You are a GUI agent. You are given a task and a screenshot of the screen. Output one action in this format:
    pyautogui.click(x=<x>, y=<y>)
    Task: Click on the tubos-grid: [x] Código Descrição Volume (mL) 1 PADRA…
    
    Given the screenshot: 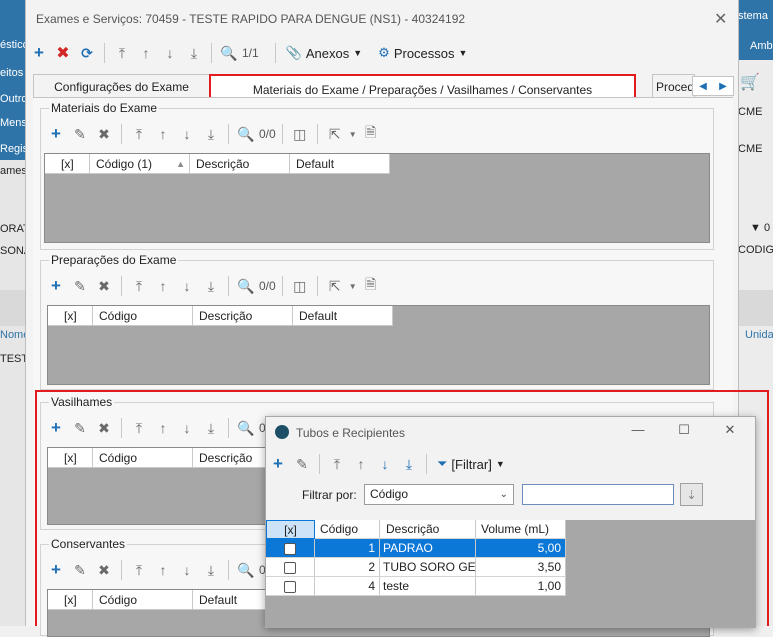 What is the action you would take?
    pyautogui.click(x=510, y=573)
    